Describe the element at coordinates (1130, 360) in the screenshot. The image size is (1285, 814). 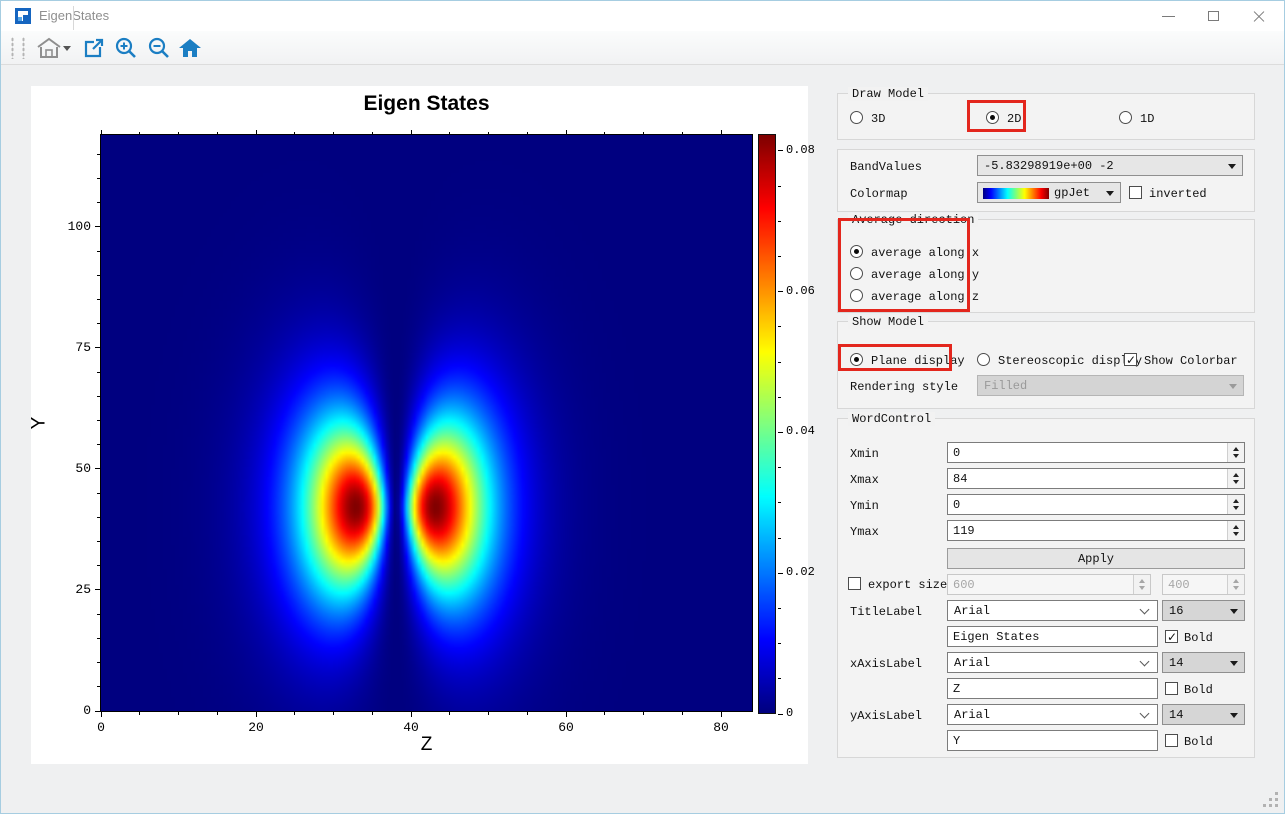
I see `show-colorbar-checkbox` at that location.